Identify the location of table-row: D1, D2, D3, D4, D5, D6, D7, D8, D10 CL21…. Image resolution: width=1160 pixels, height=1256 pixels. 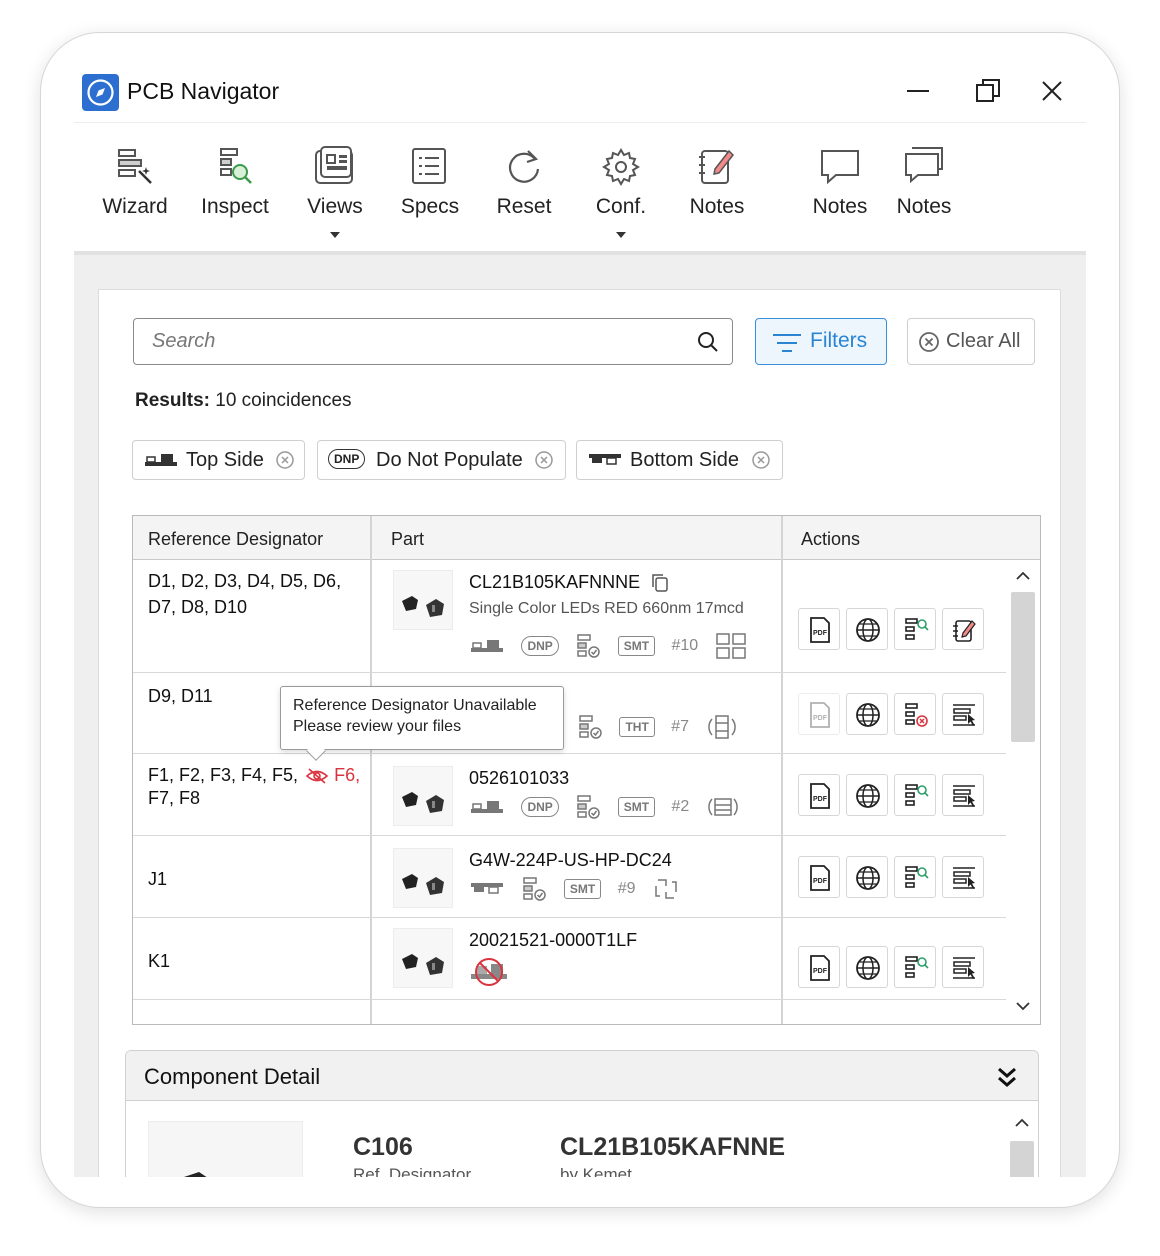
(569, 616).